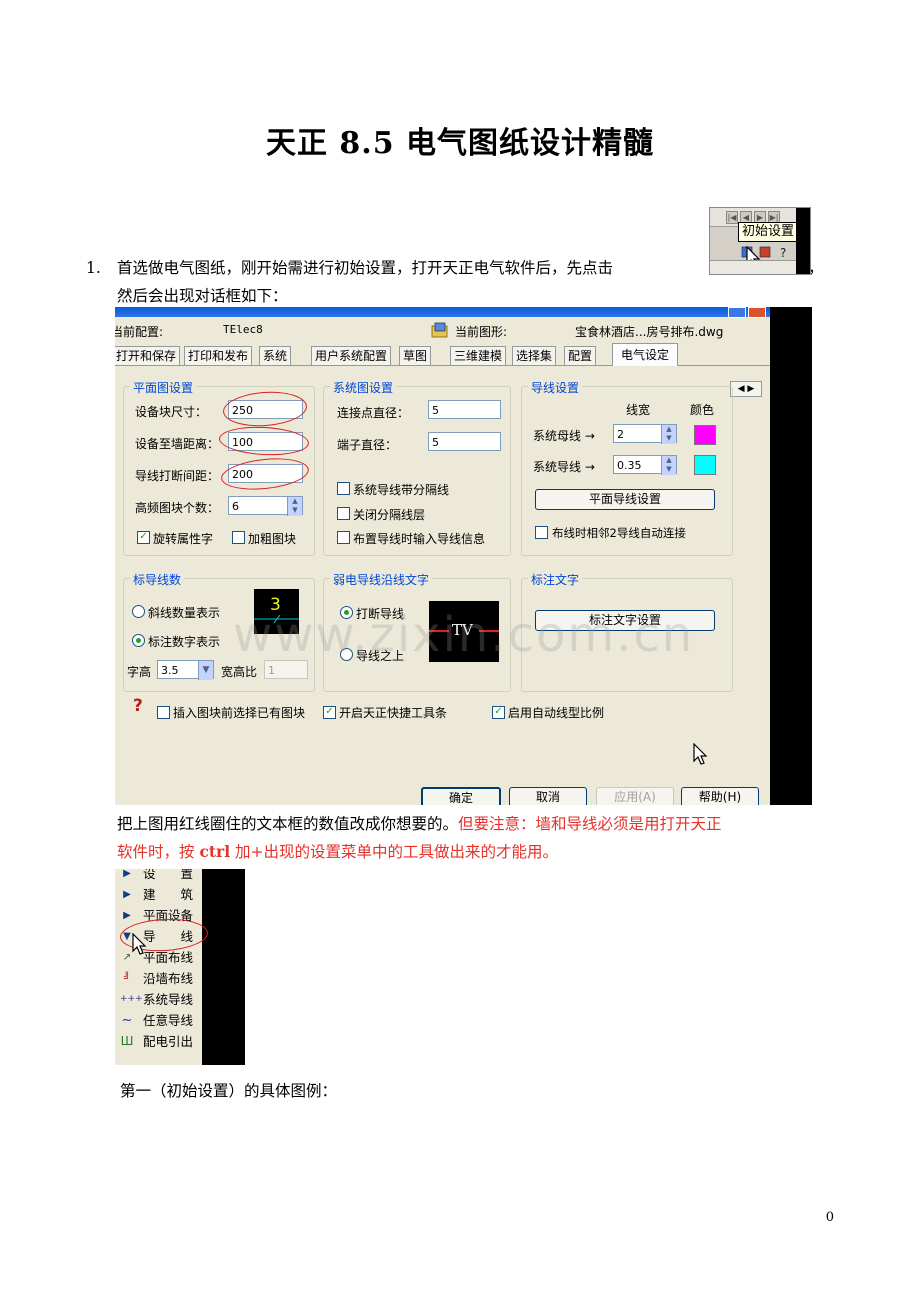 The width and height of the screenshot is (920, 1302). Describe the element at coordinates (127, 874) in the screenshot. I see `expand-arrow-icon: ▶` at that location.